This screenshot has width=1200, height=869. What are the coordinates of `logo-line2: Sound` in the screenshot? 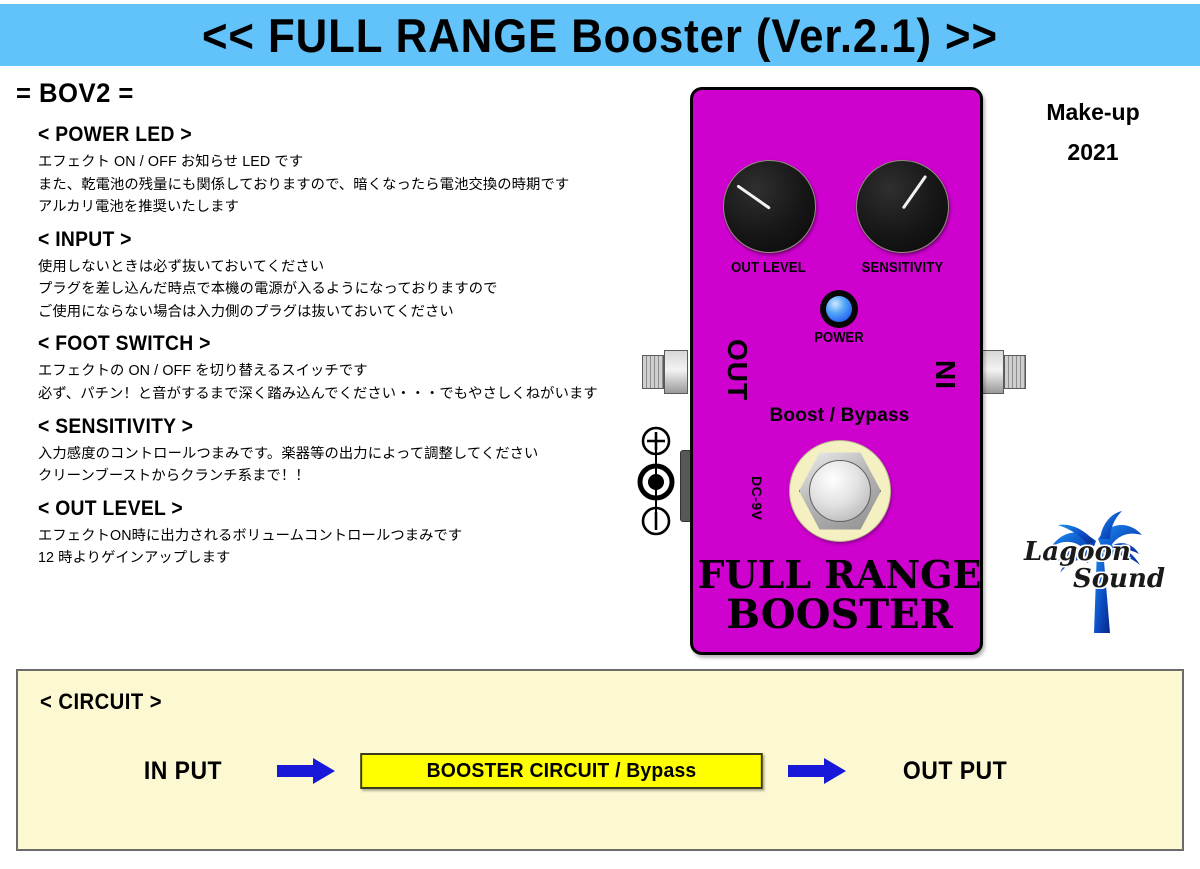 It's located at (1119, 578).